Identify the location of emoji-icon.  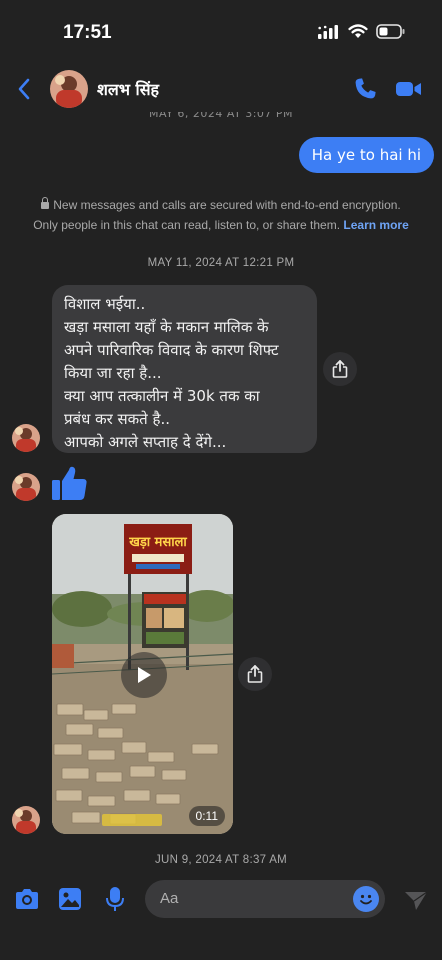
(366, 899).